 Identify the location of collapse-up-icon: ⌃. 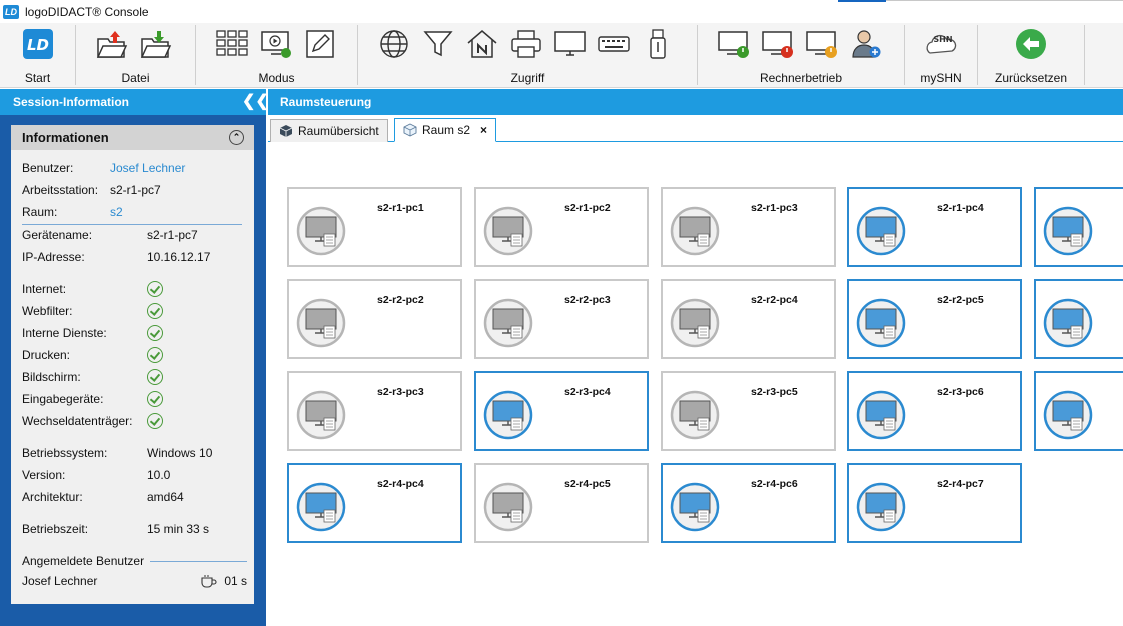
(236, 137).